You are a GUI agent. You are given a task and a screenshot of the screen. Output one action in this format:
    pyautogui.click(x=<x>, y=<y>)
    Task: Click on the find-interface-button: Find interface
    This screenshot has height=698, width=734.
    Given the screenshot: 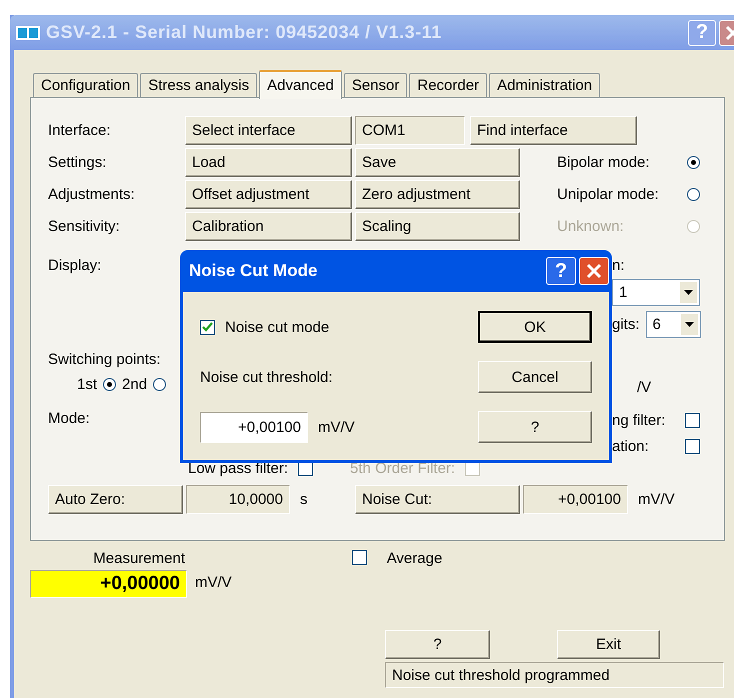 What is the action you would take?
    pyautogui.click(x=553, y=130)
    